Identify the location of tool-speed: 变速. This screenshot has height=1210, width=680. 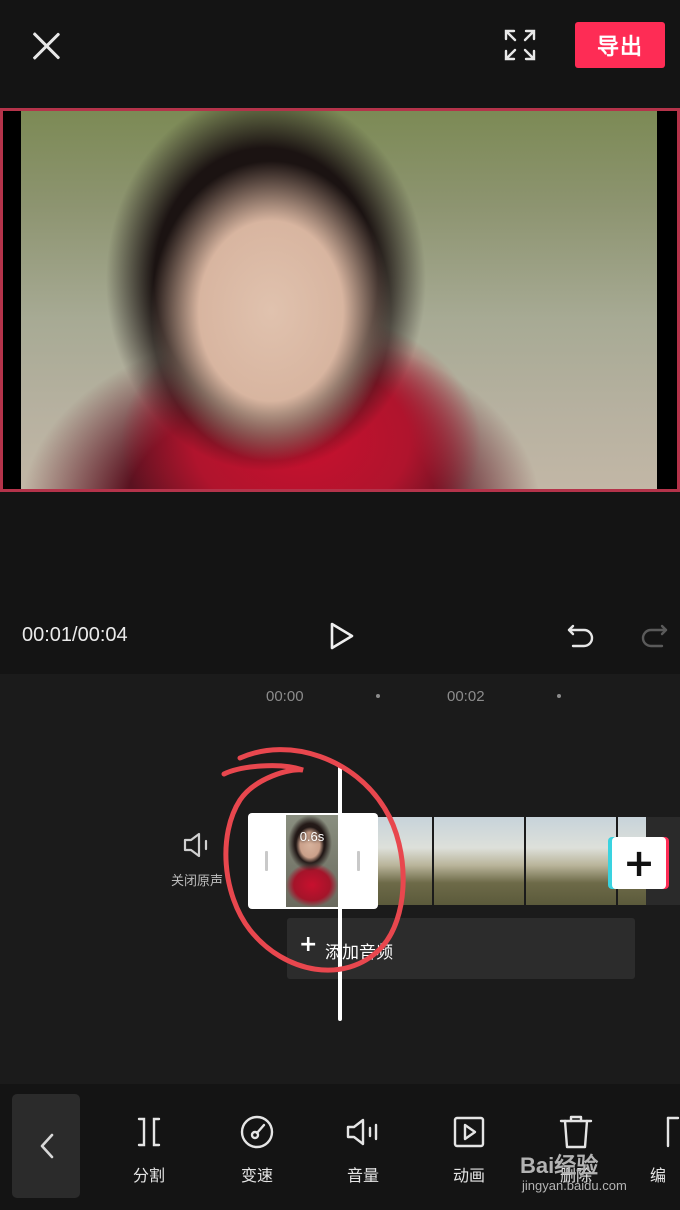
(257, 1152).